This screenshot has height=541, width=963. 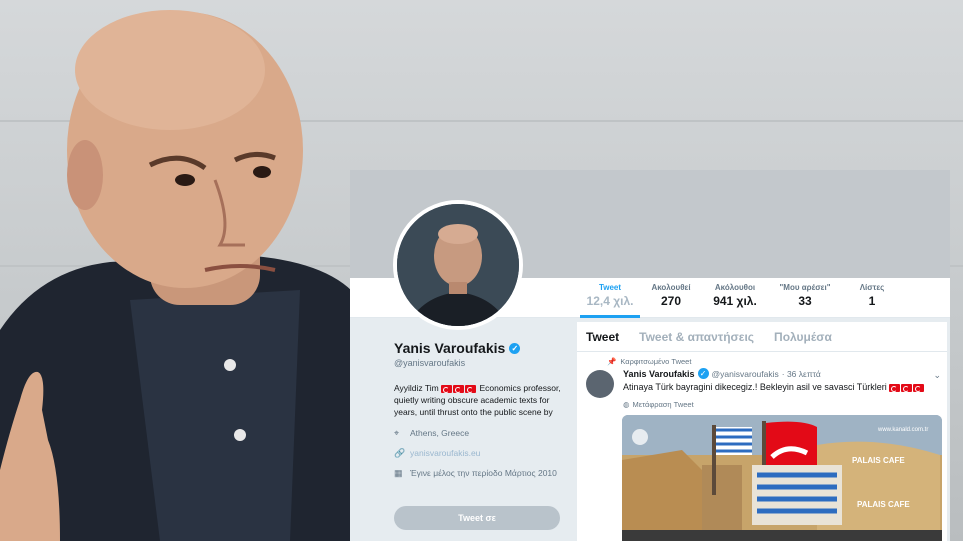 What do you see at coordinates (781, 404) in the screenshot?
I see `translate-tweet-link: ◍ Μετάφραση Tweet` at bounding box center [781, 404].